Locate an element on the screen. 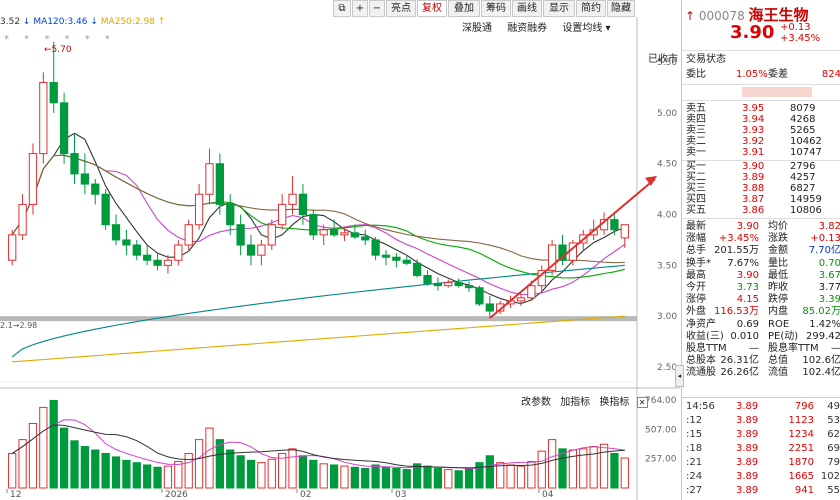 The height and width of the screenshot is (500, 840). event-star-marks: * * * * * * is located at coordinates (60, 39).